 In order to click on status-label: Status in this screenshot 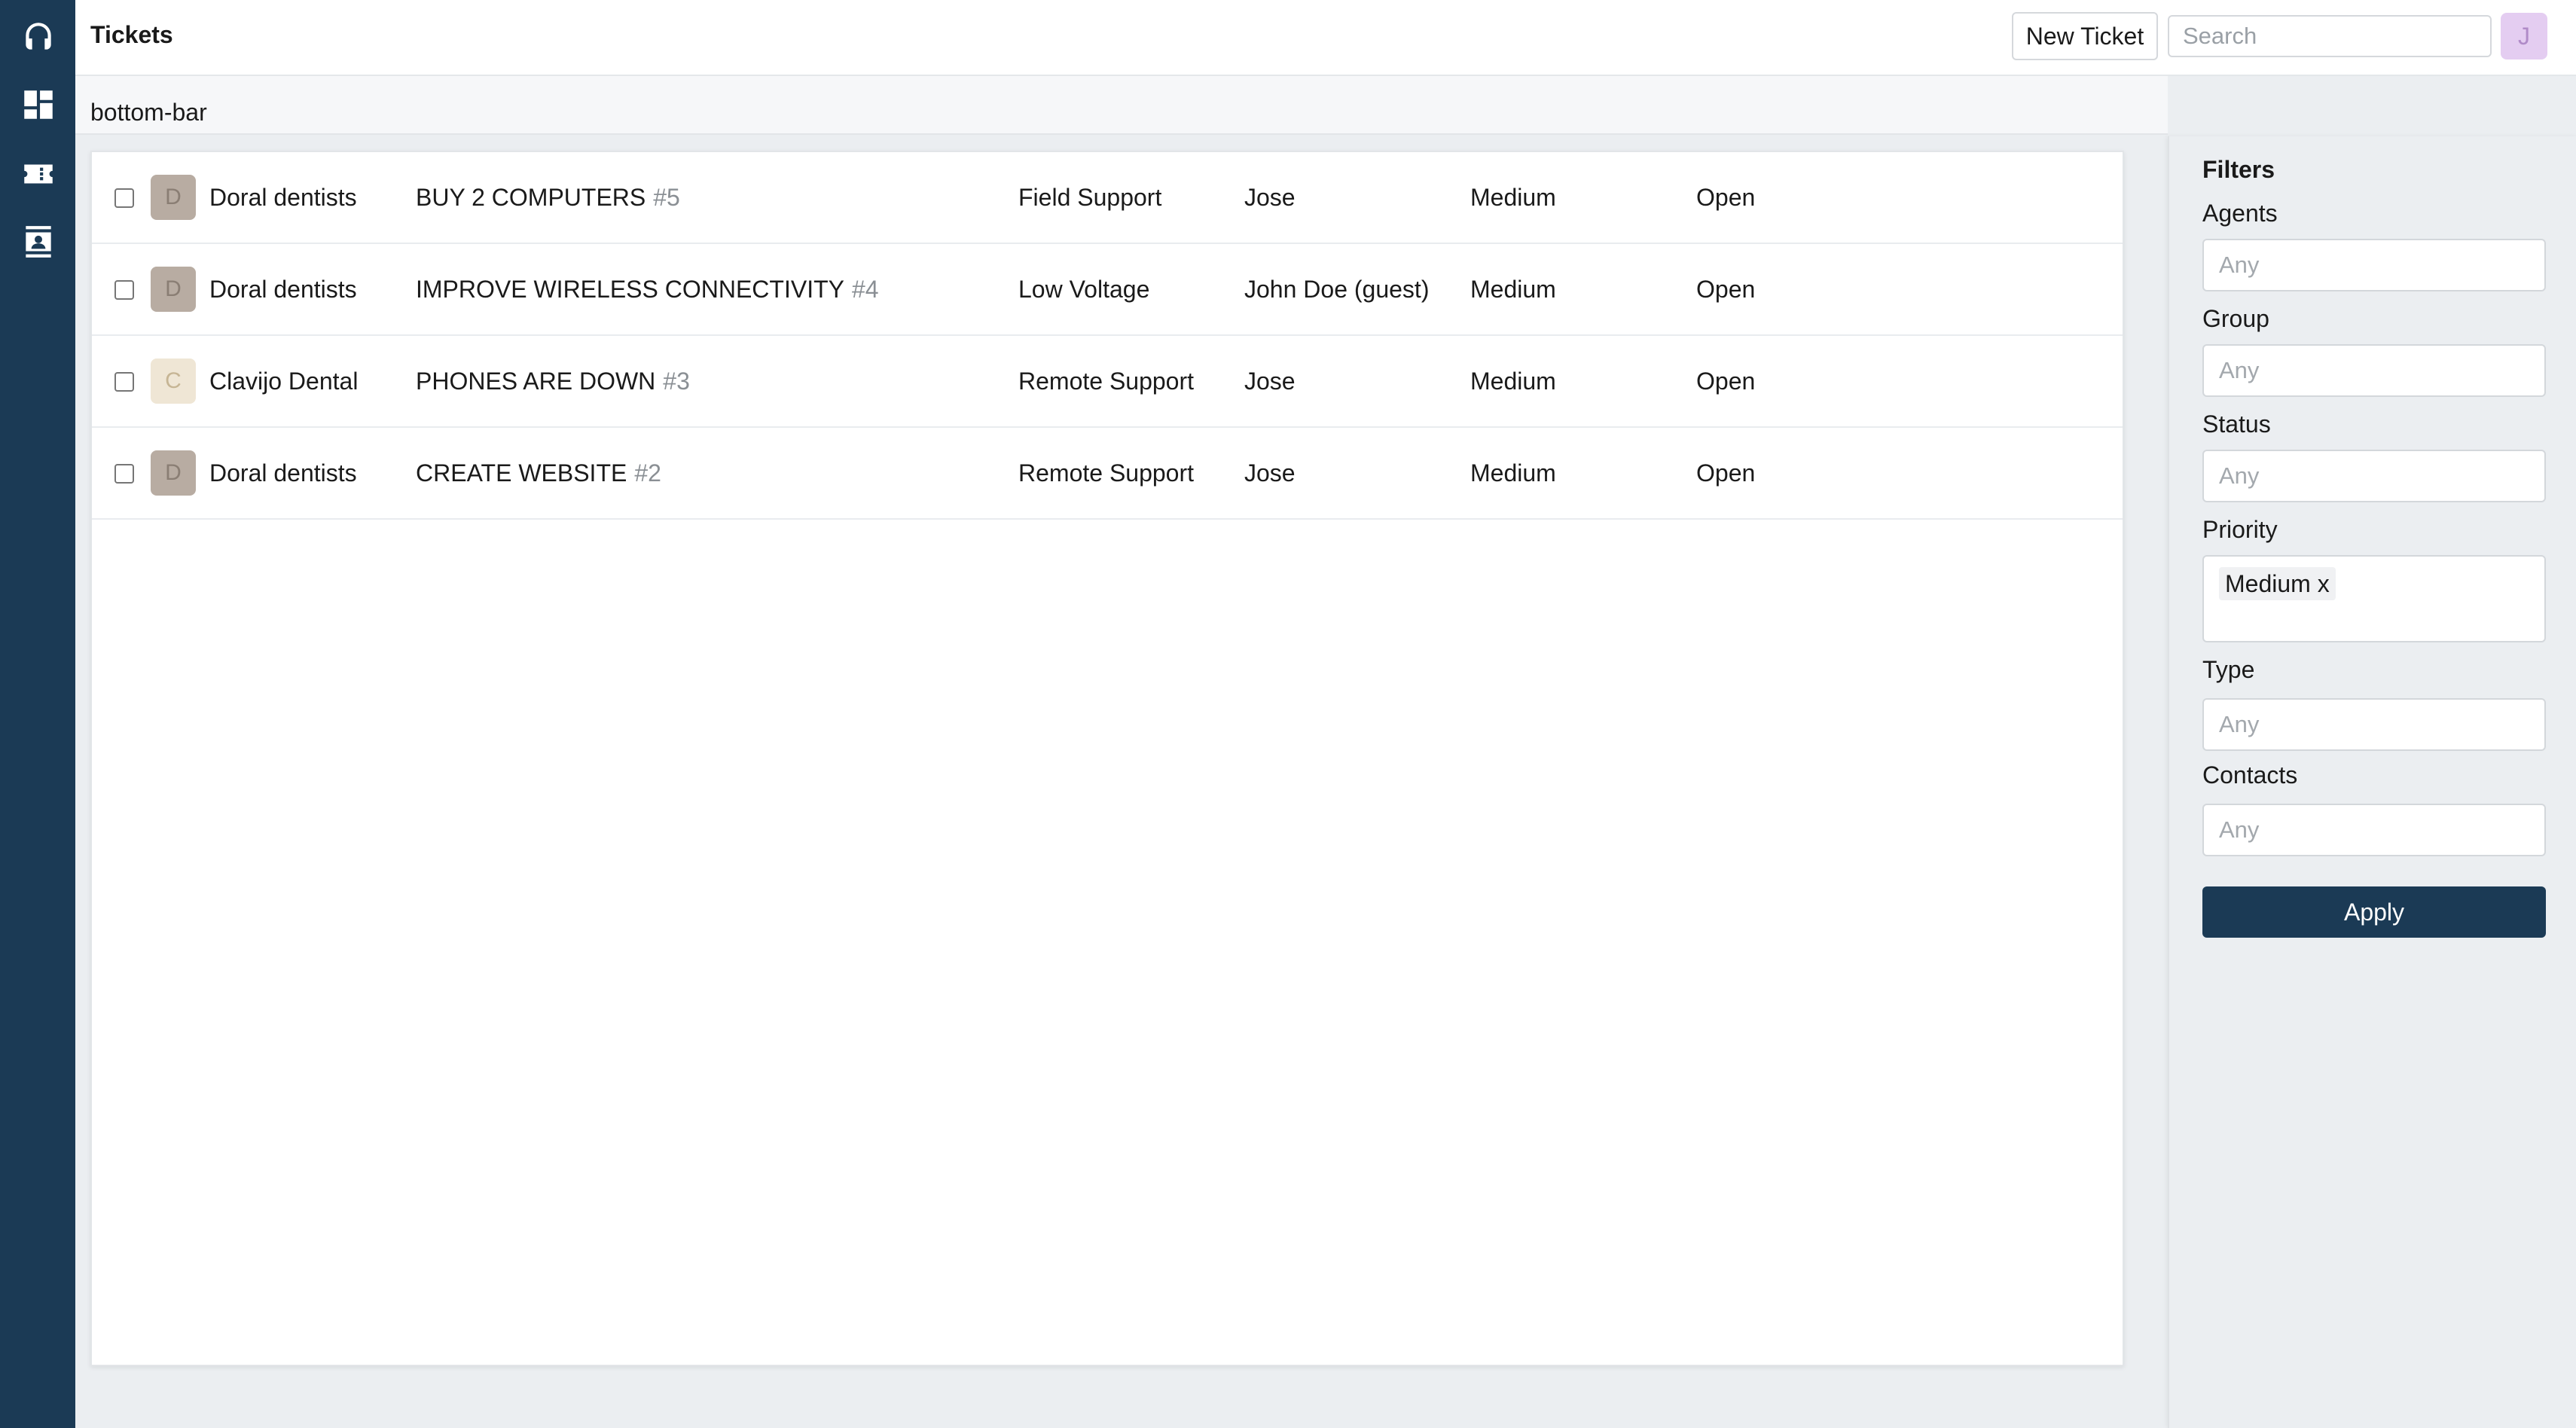, I will do `click(2237, 424)`.